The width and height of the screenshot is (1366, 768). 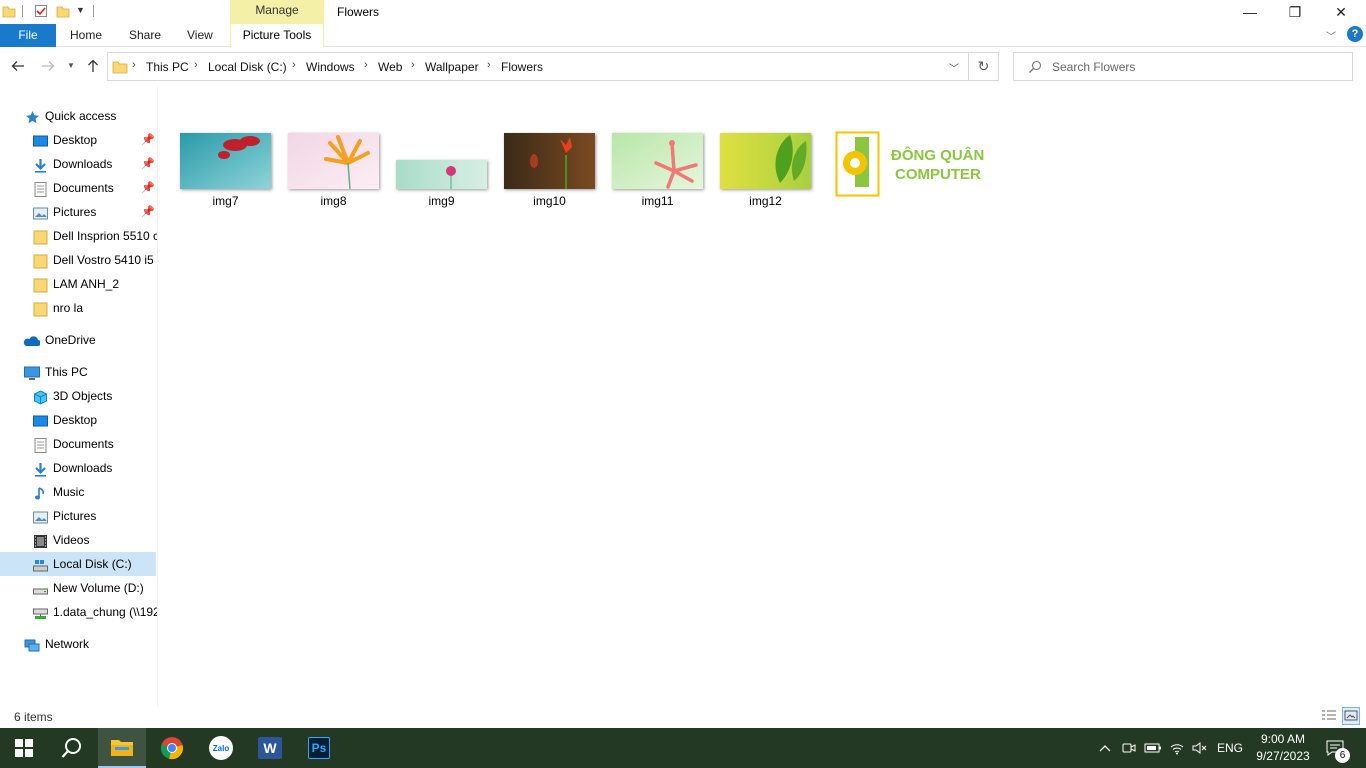 What do you see at coordinates (390, 67) in the screenshot?
I see `breadcrumb-web: Web` at bounding box center [390, 67].